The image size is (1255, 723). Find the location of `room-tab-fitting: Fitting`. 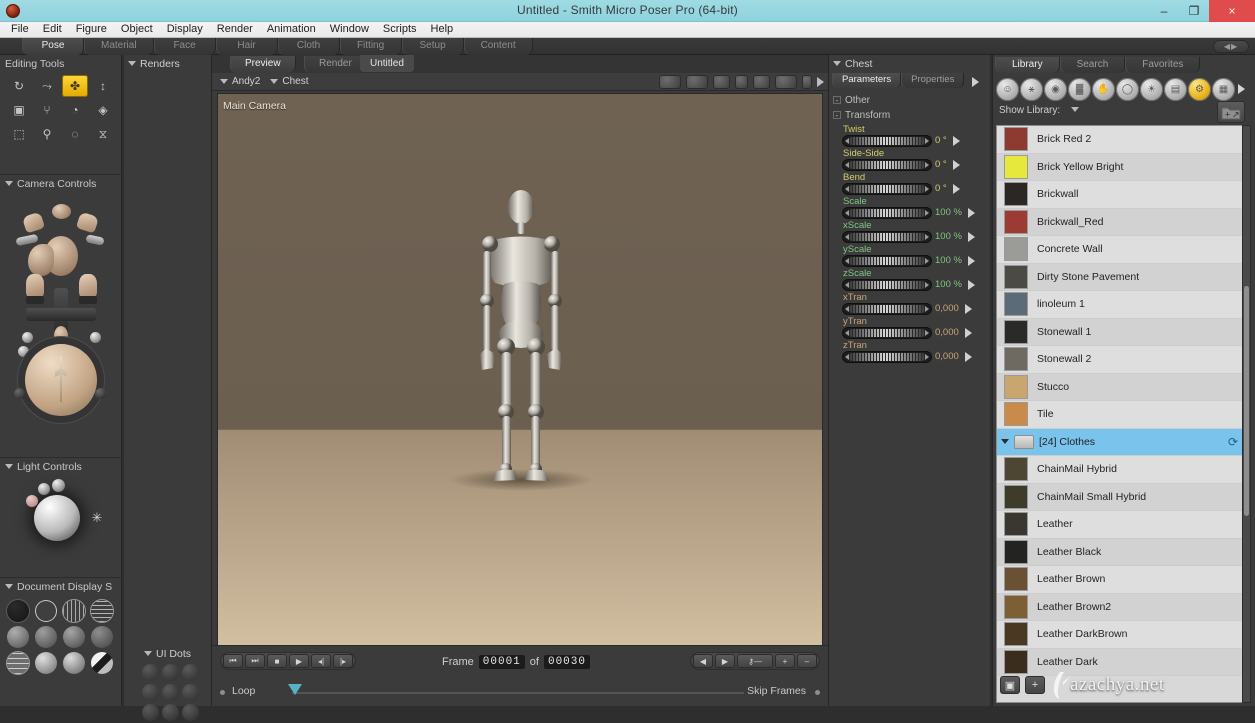

room-tab-fitting: Fitting is located at coordinates (370, 46).